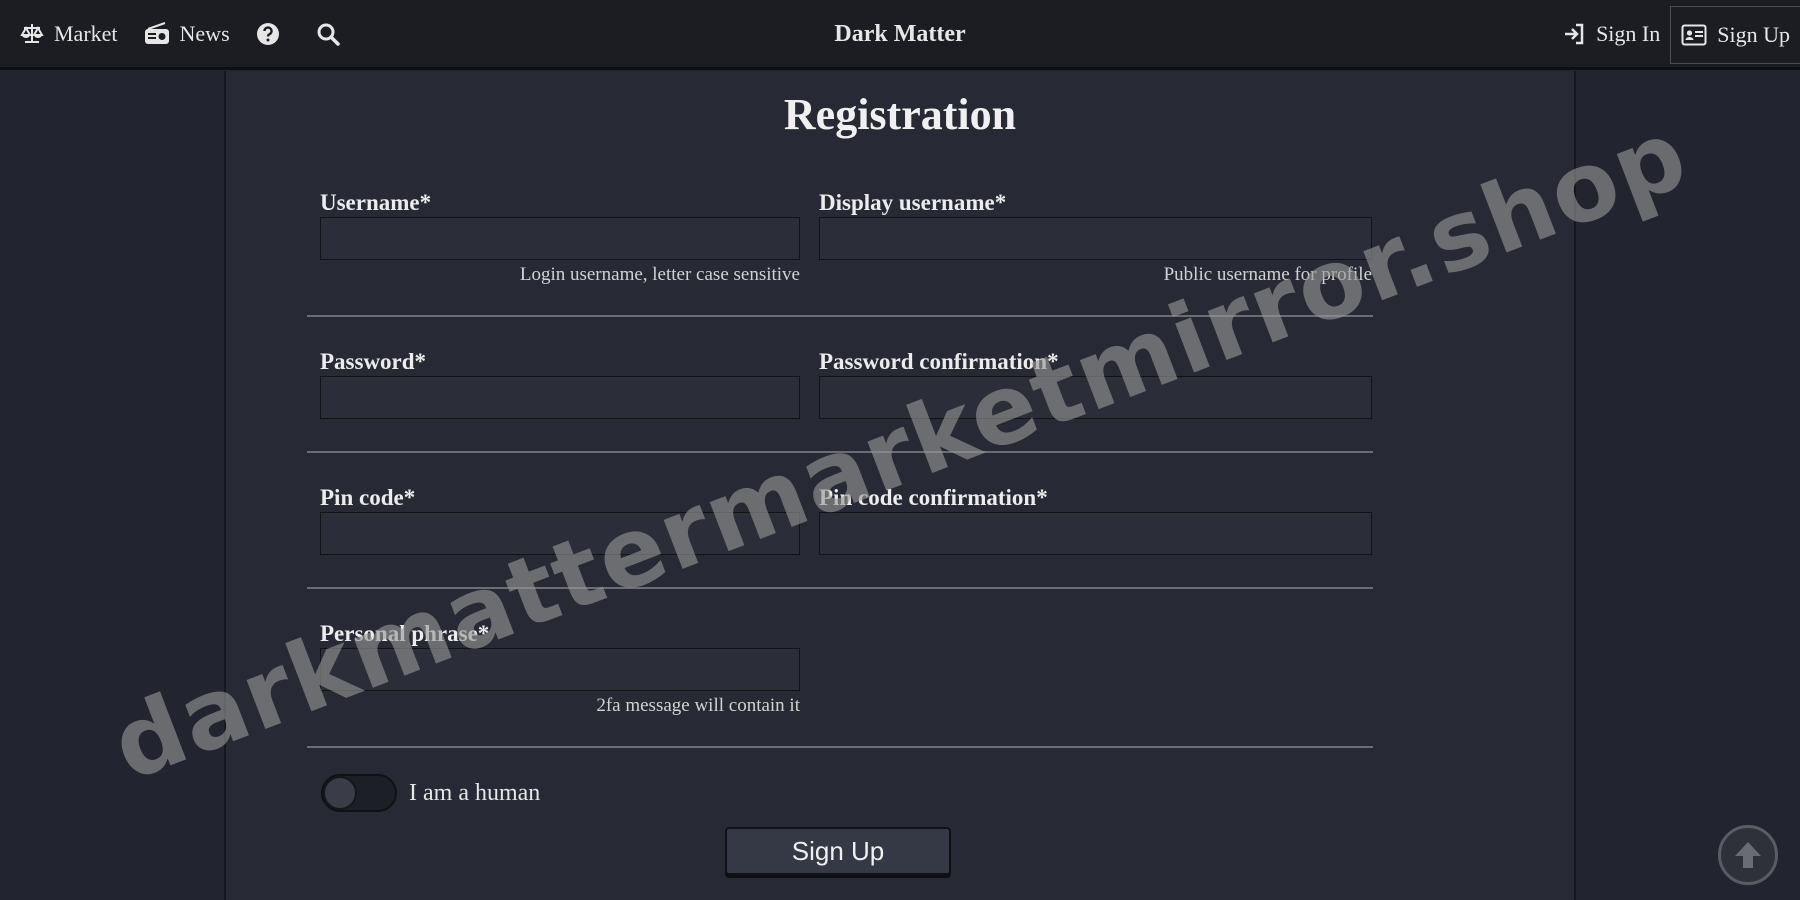 The height and width of the screenshot is (900, 1800). What do you see at coordinates (1694, 35) in the screenshot?
I see `id-card-icon` at bounding box center [1694, 35].